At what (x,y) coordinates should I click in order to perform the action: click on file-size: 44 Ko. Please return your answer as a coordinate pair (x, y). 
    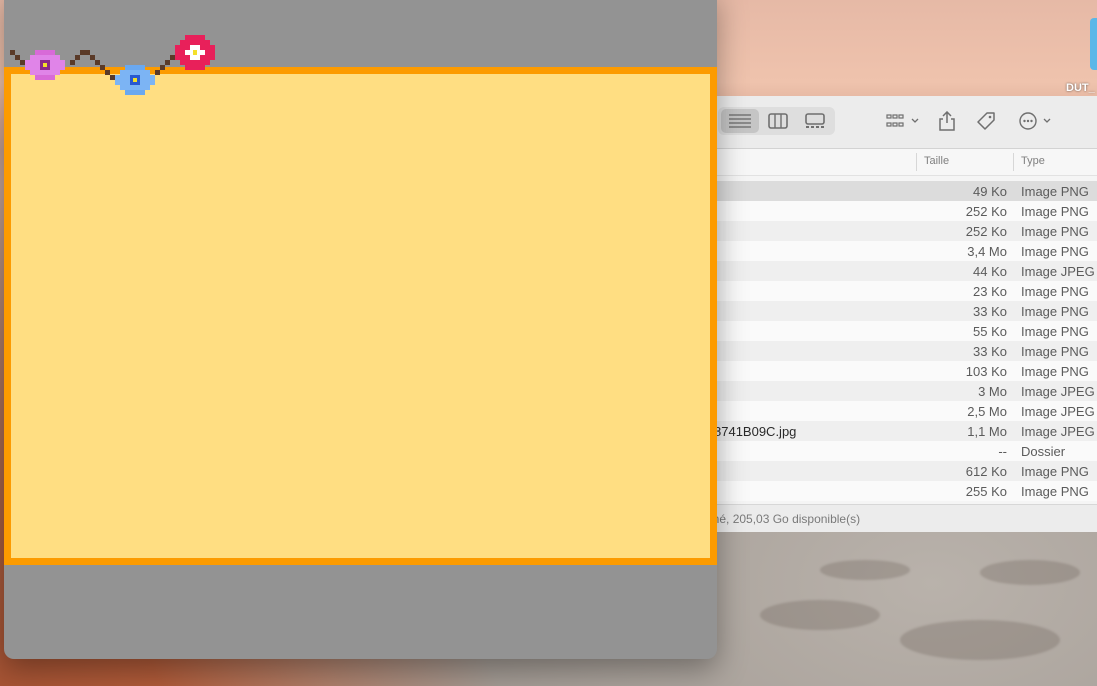
    Looking at the image, I should click on (990, 271).